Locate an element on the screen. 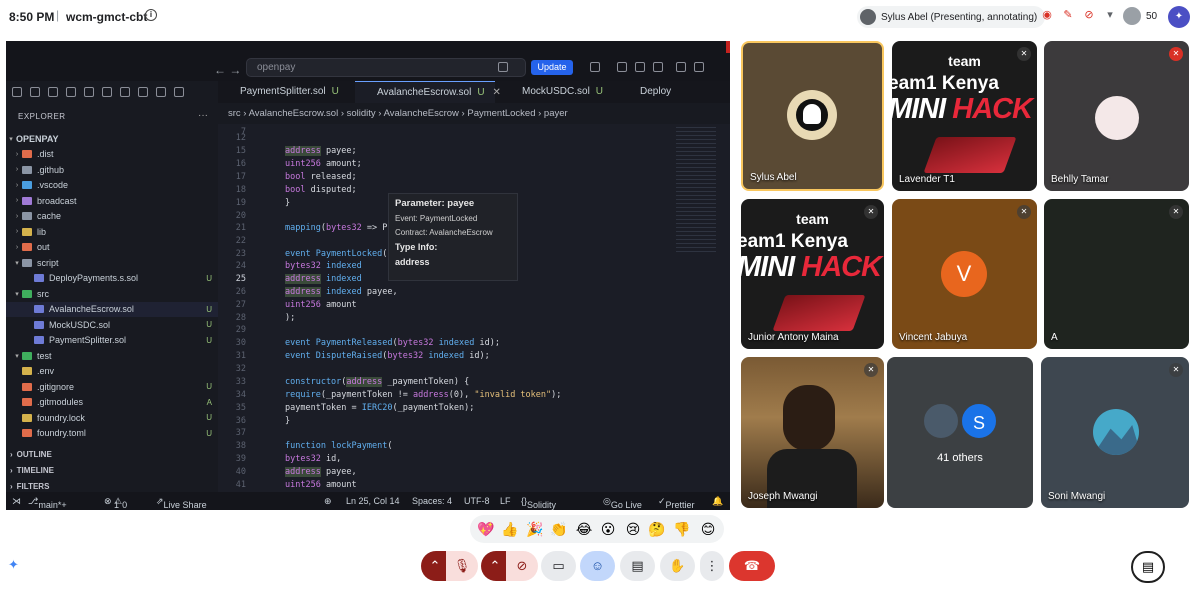 Image resolution: width=1200 pixels, height=593 pixels. leave-call-button: ☎ is located at coordinates (752, 566).